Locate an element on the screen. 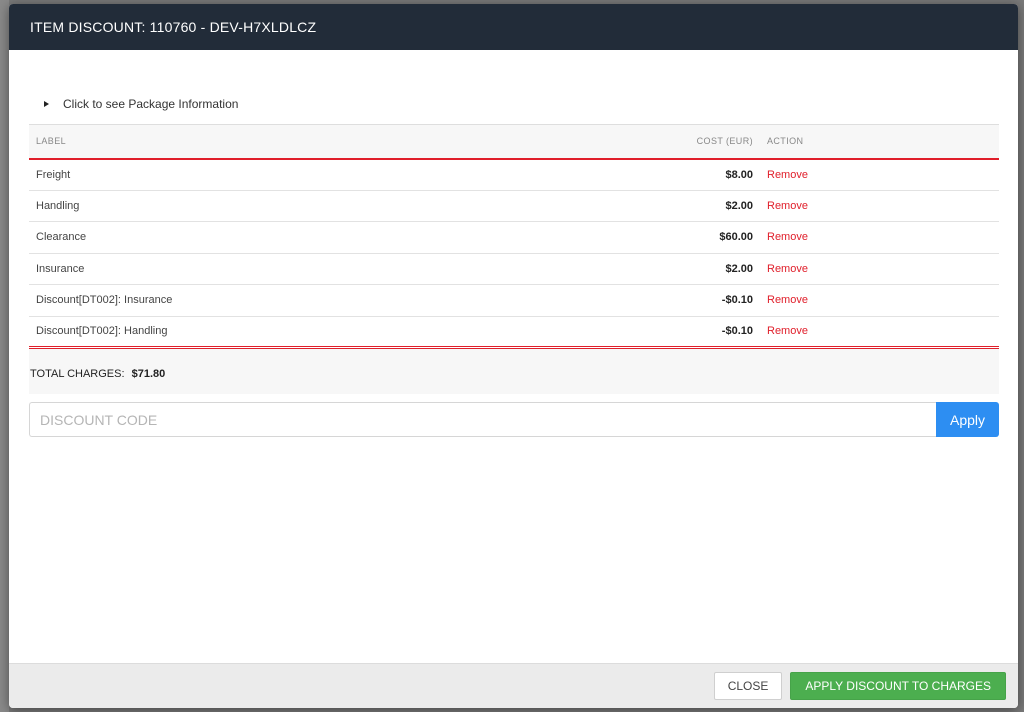 This screenshot has height=712, width=1024. charge-cost: $60.00 is located at coordinates (639, 237).